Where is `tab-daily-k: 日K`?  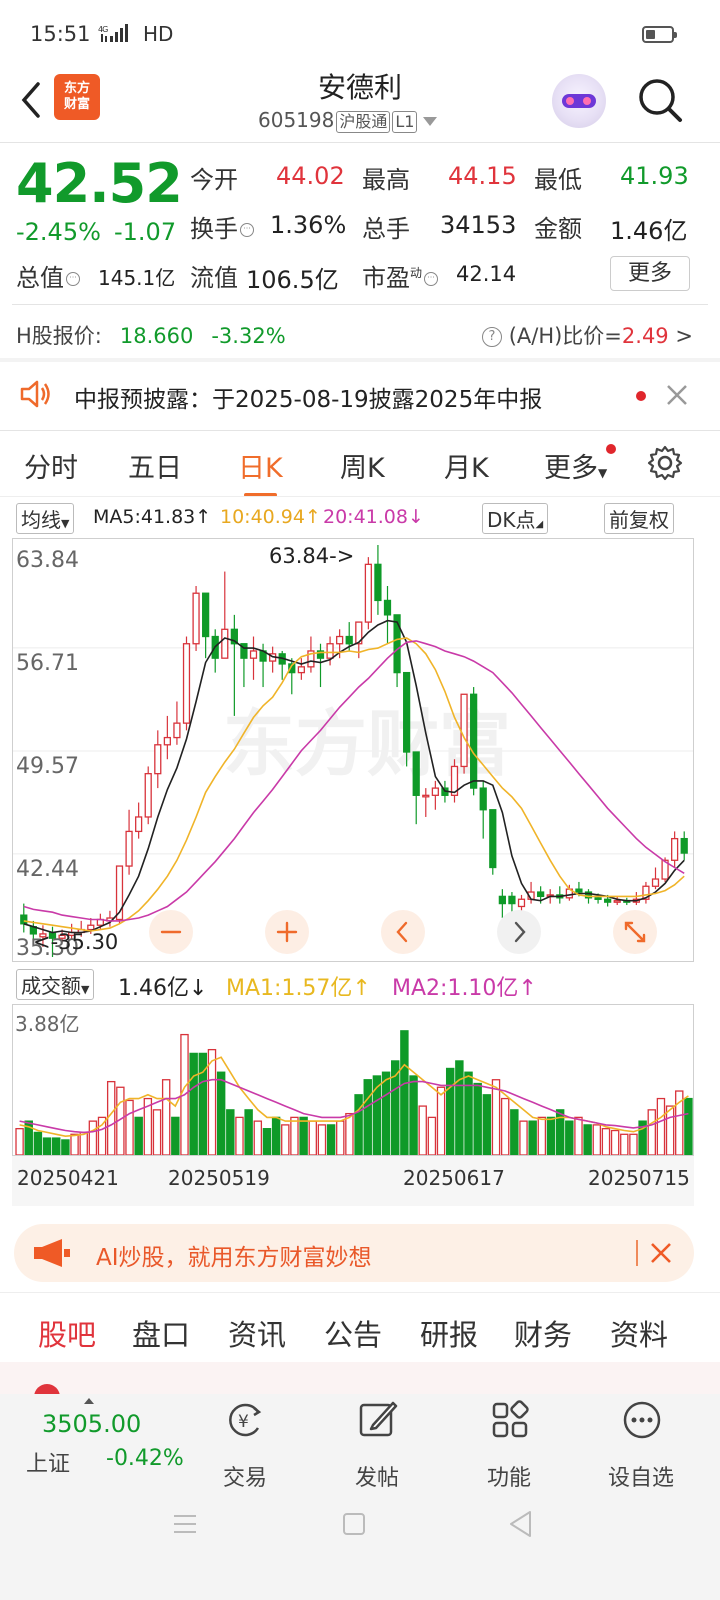
tab-daily-k: 日K is located at coordinates (260, 471).